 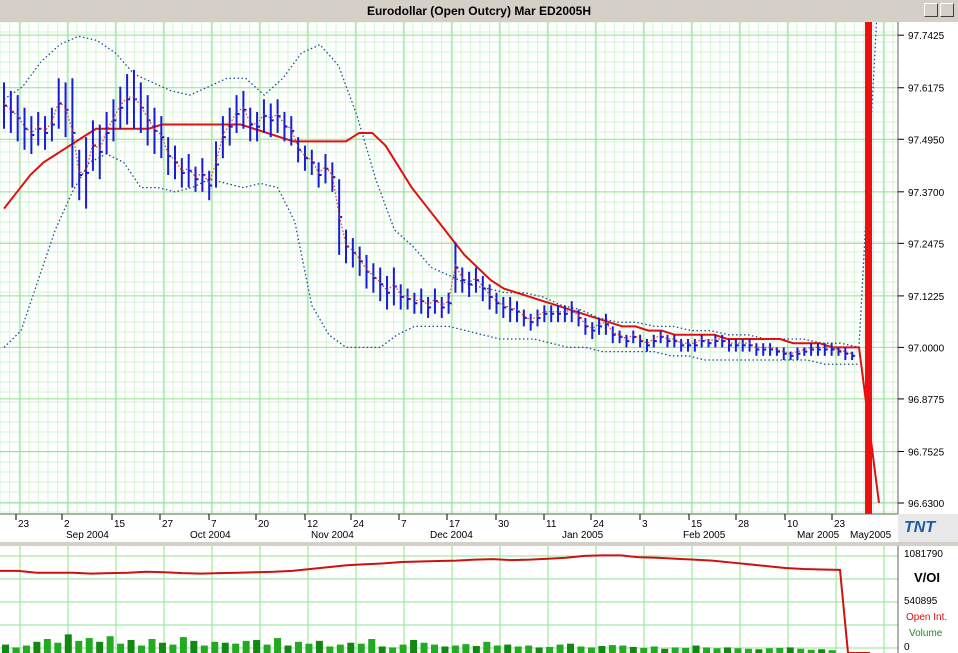 What do you see at coordinates (926, 140) in the screenshot?
I see `price-label: 97.4950` at bounding box center [926, 140].